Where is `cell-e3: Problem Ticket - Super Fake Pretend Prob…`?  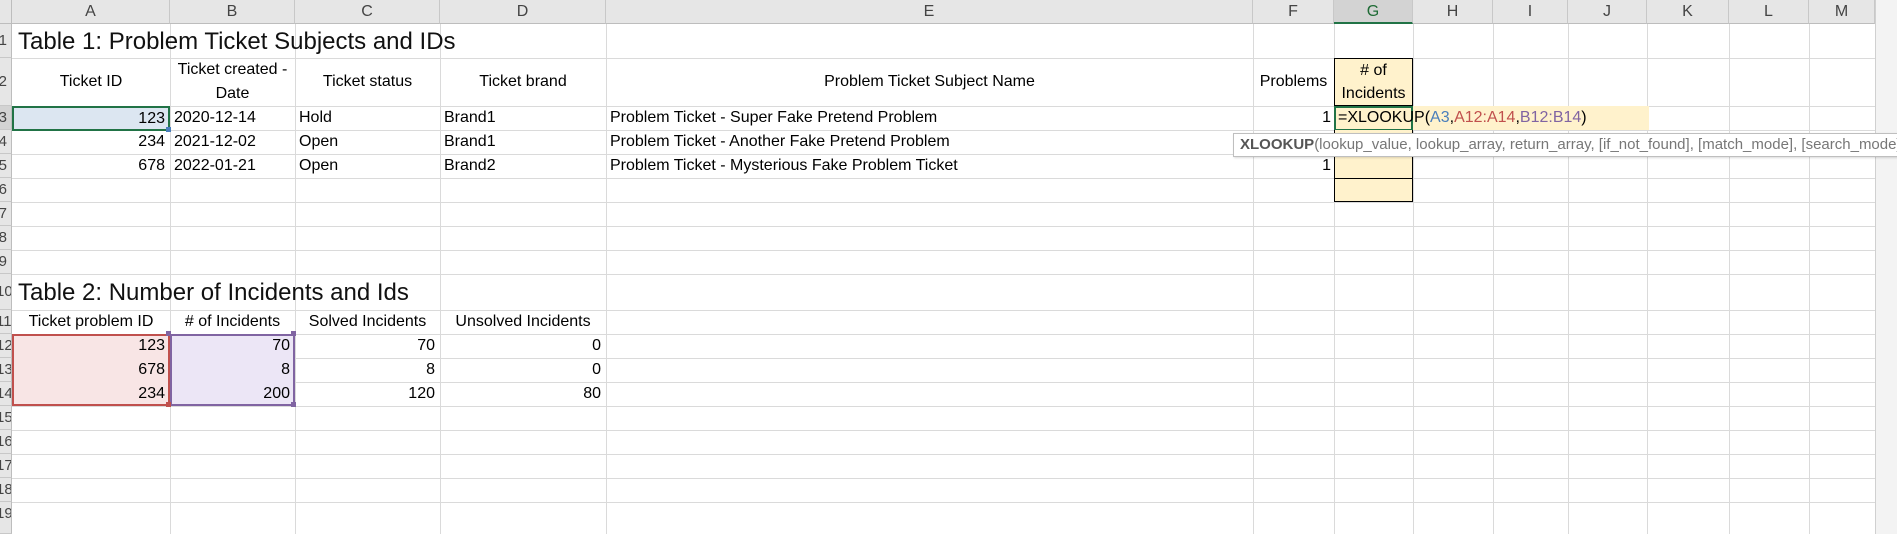
cell-e3: Problem Ticket - Super Fake Pretend Prob… is located at coordinates (773, 118).